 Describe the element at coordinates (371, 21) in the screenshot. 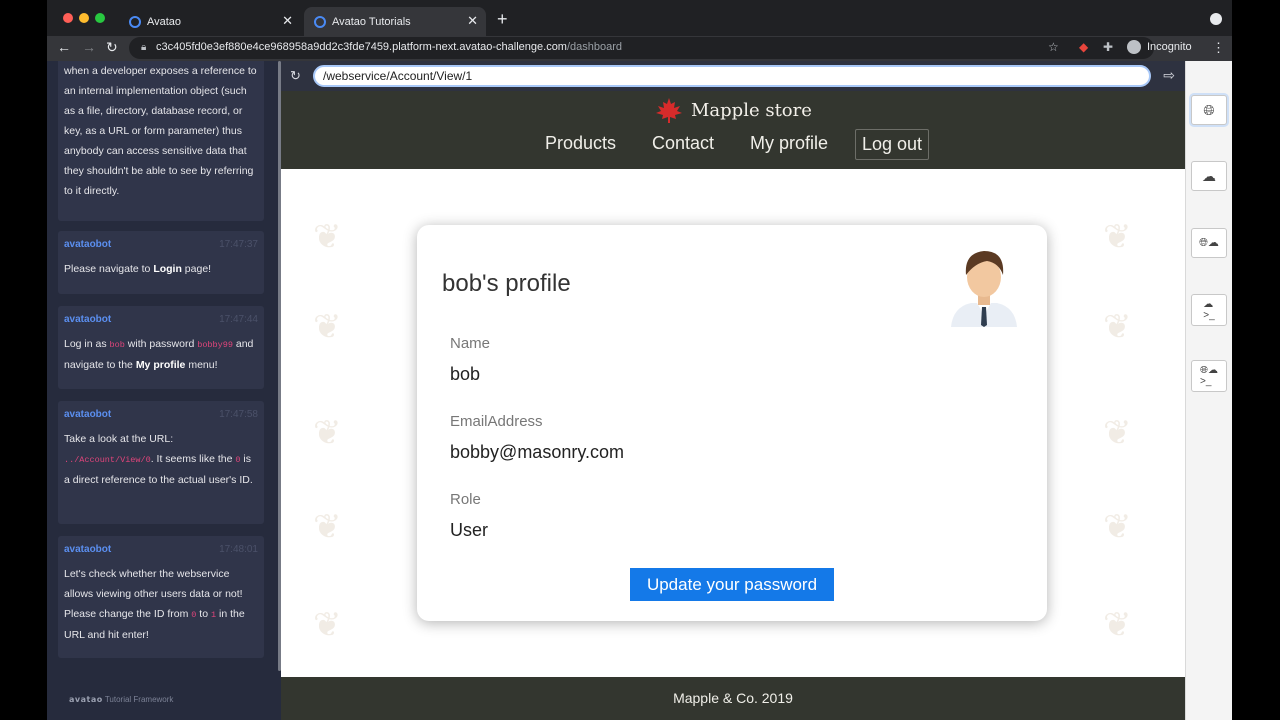

I see `tab-label: Avatao Tutorials` at that location.